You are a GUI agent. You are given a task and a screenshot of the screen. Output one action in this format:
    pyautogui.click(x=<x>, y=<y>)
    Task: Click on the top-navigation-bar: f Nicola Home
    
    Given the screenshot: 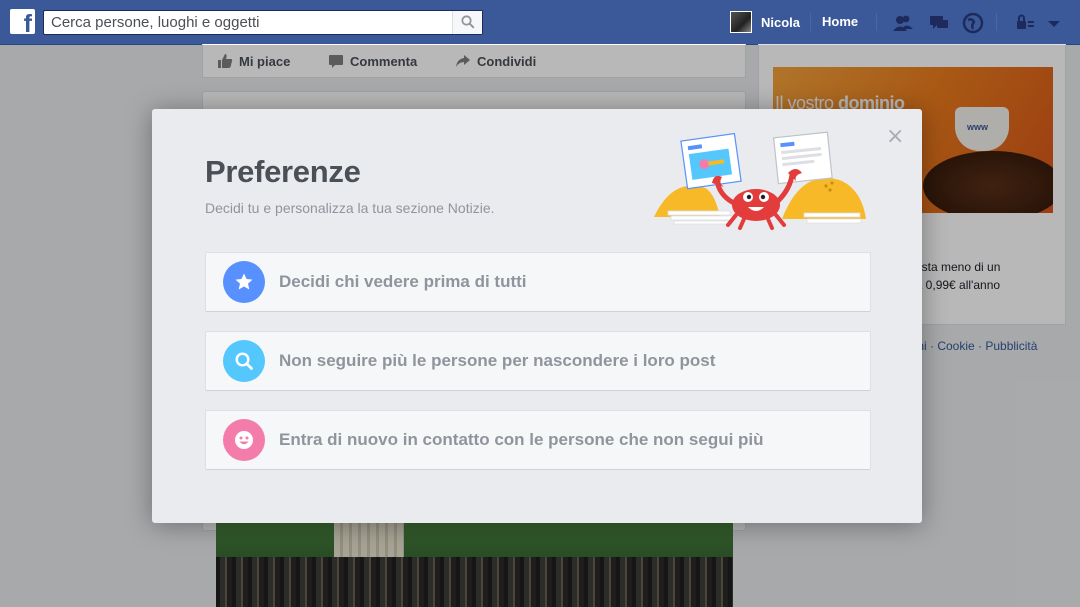 What is the action you would take?
    pyautogui.click(x=540, y=22)
    